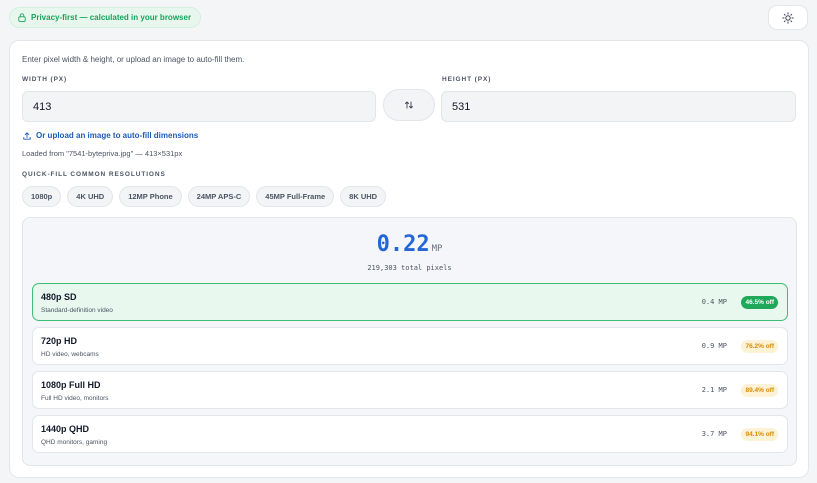  Describe the element at coordinates (74, 442) in the screenshot. I see `row-description: QHD monitors, gaming` at that location.